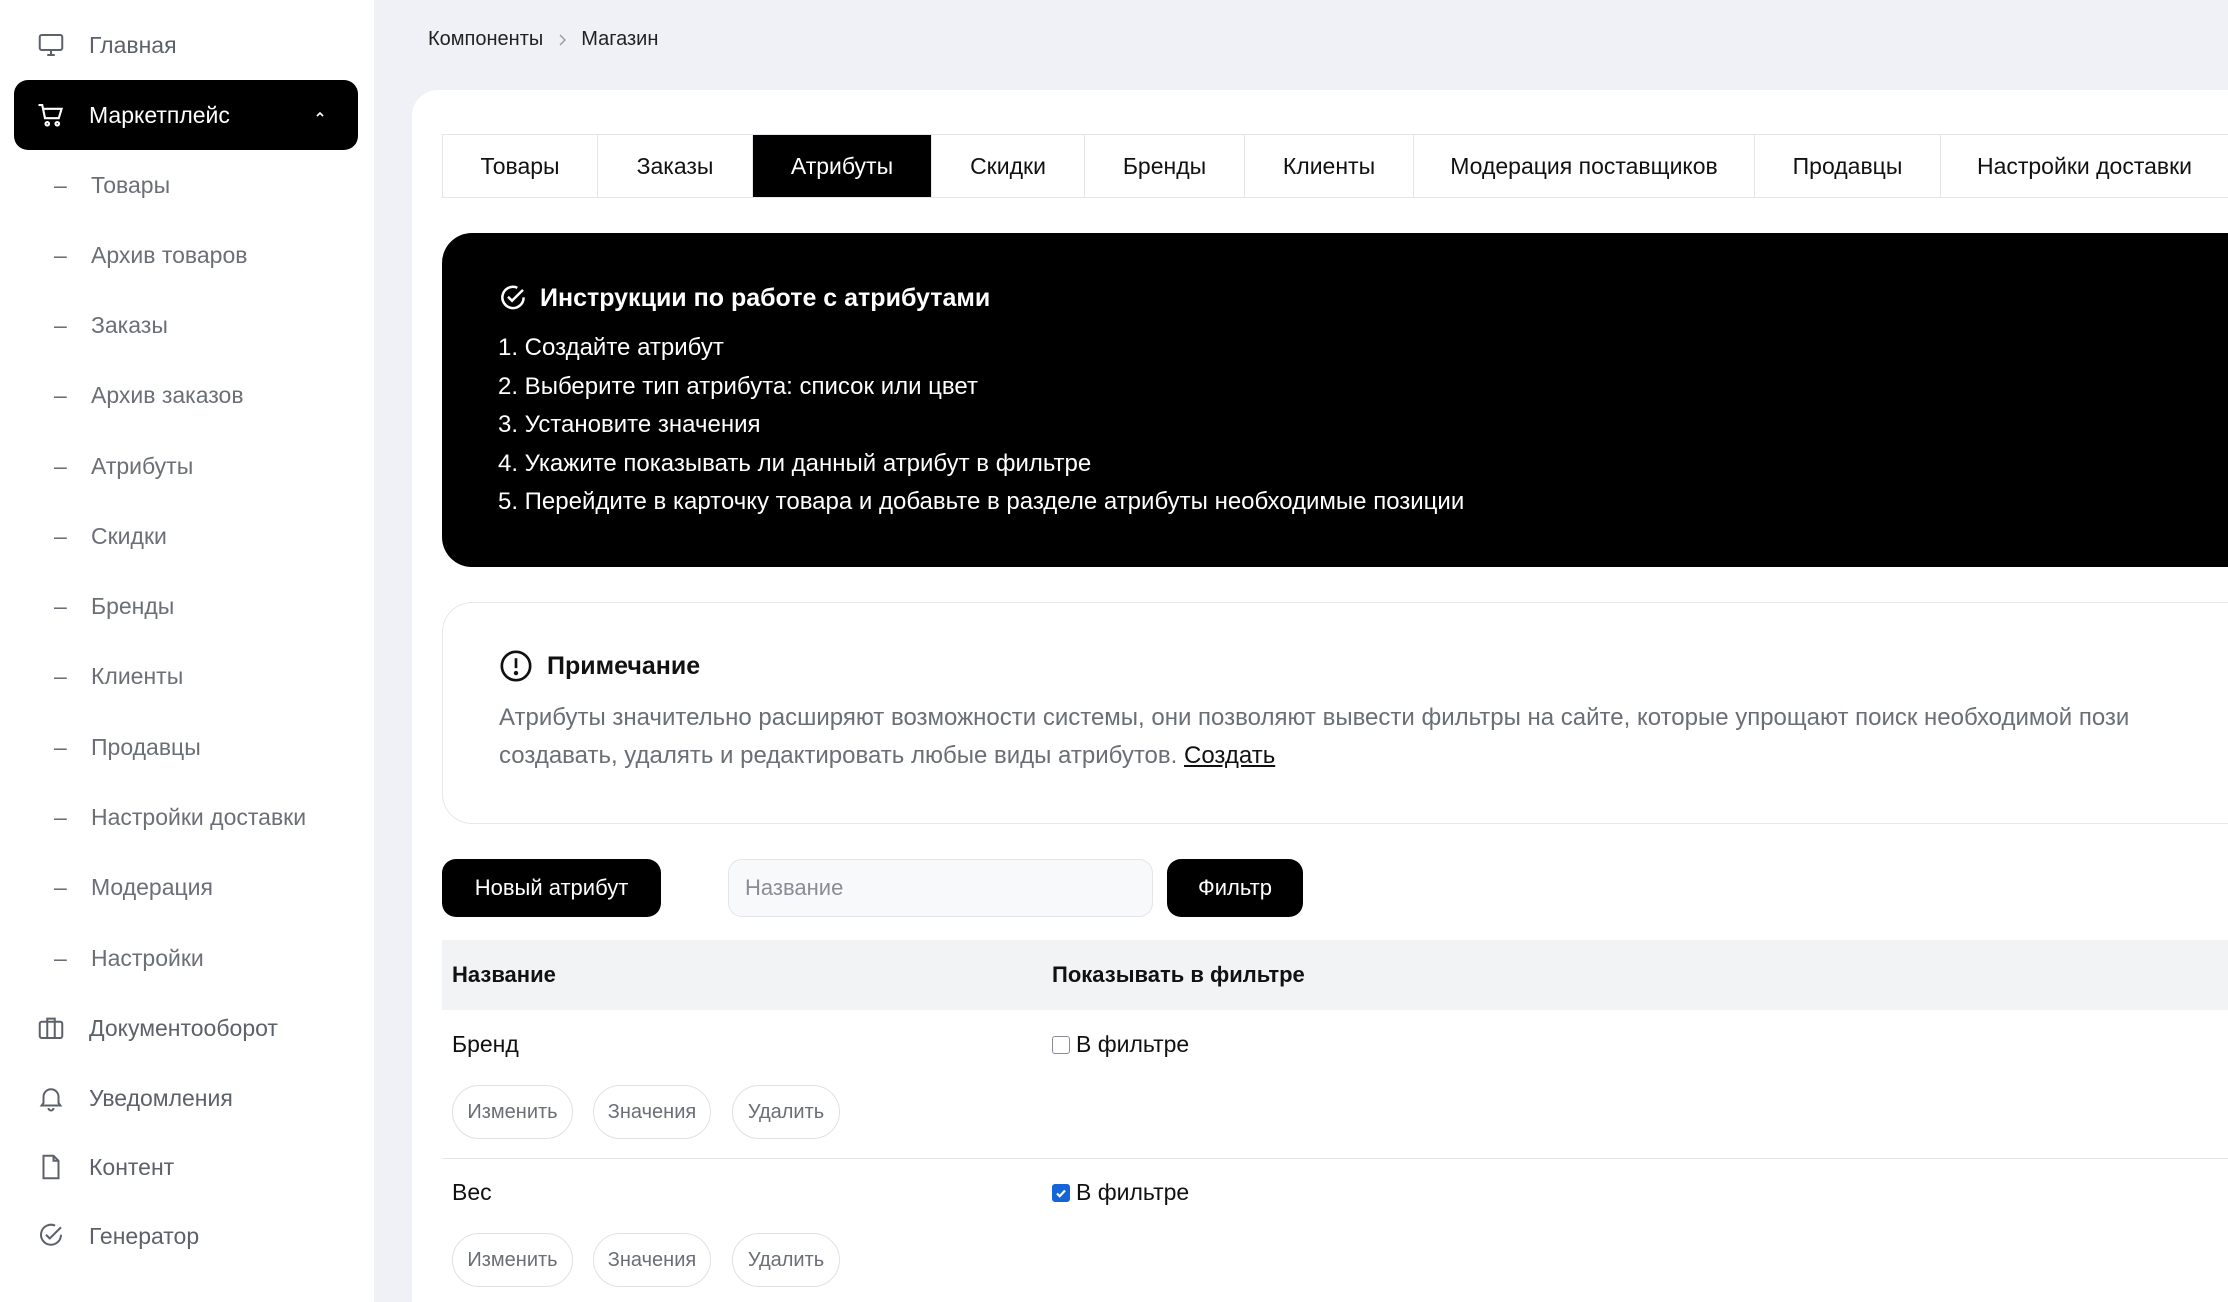 Image resolution: width=2228 pixels, height=1302 pixels. I want to click on note-title: Примечание, so click(599, 666).